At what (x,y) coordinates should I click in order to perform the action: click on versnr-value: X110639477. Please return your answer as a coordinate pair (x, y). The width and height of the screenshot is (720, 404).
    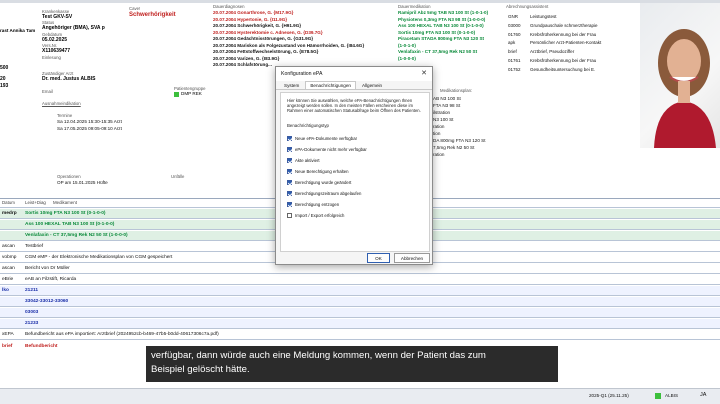
    Looking at the image, I should click on (56, 51).